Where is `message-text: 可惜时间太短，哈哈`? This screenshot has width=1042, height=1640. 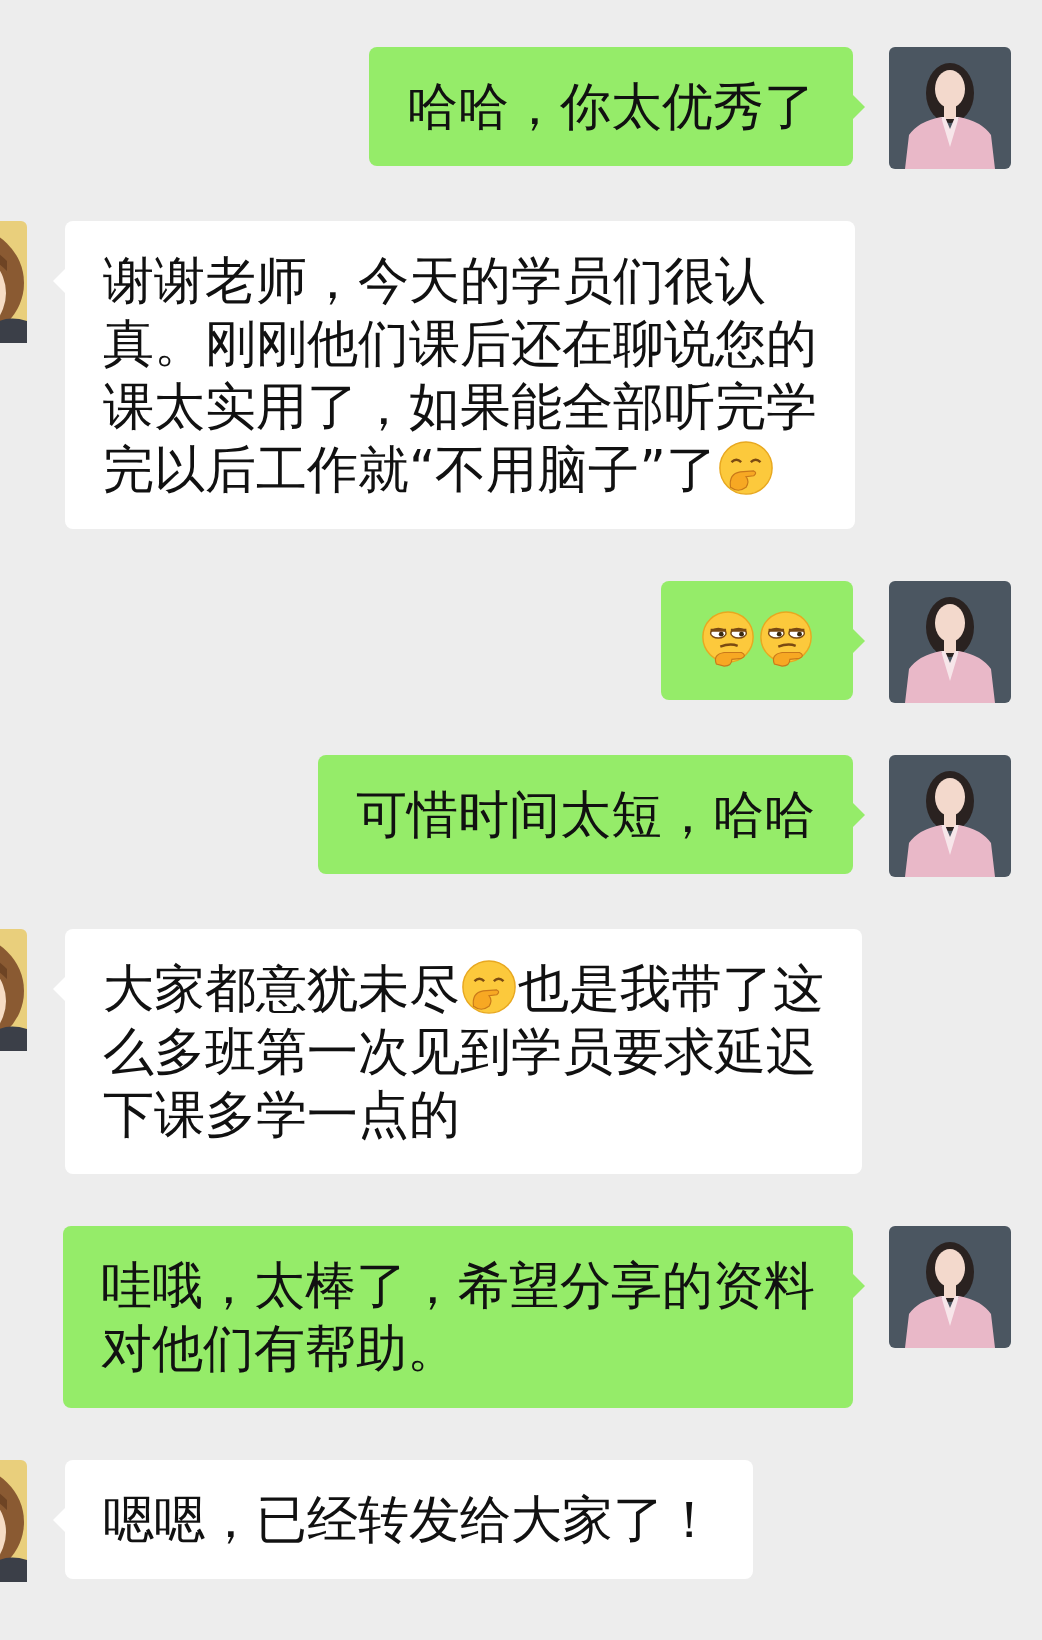
message-text: 可惜时间太短，哈哈 is located at coordinates (585, 814).